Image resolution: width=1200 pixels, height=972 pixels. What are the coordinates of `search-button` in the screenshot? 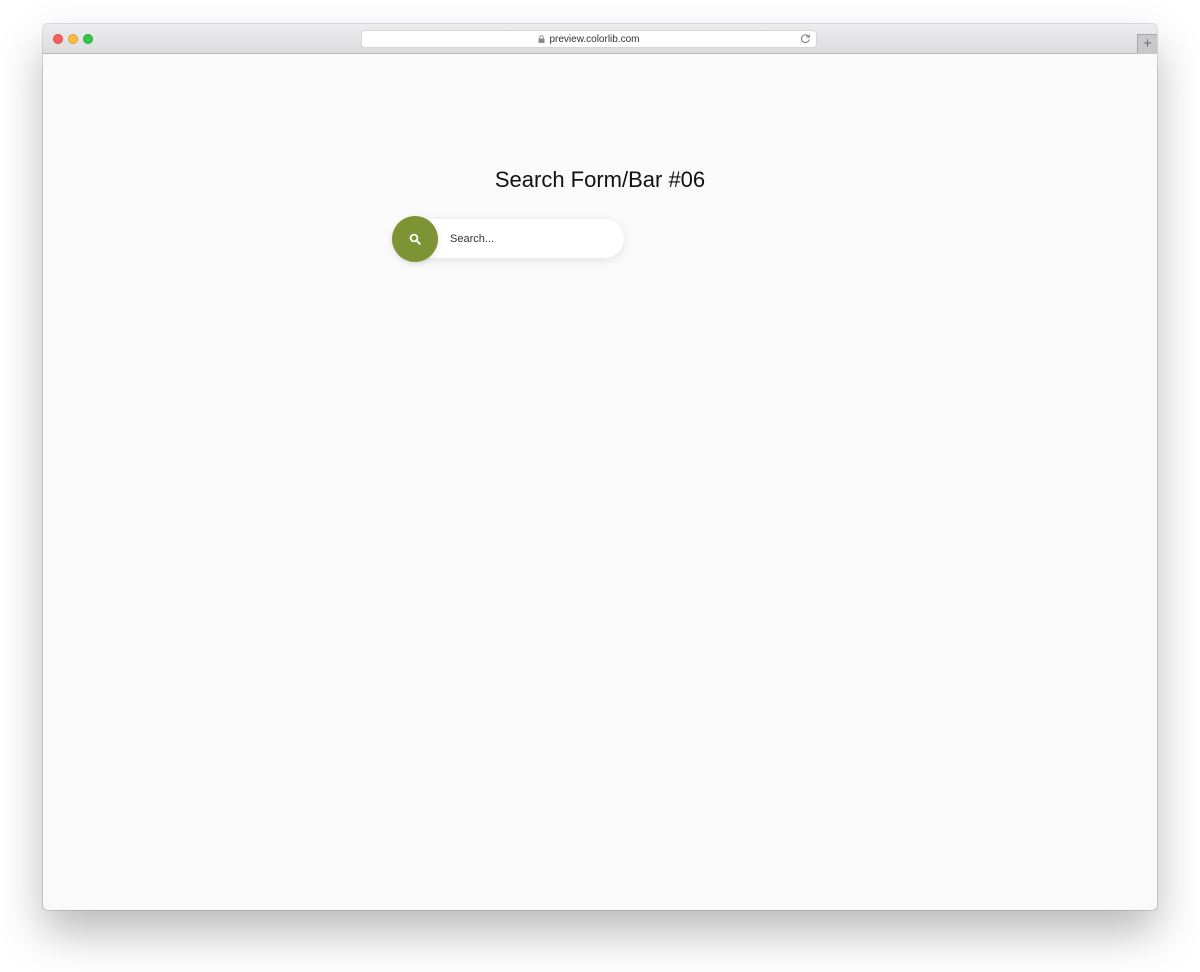 It's located at (415, 239).